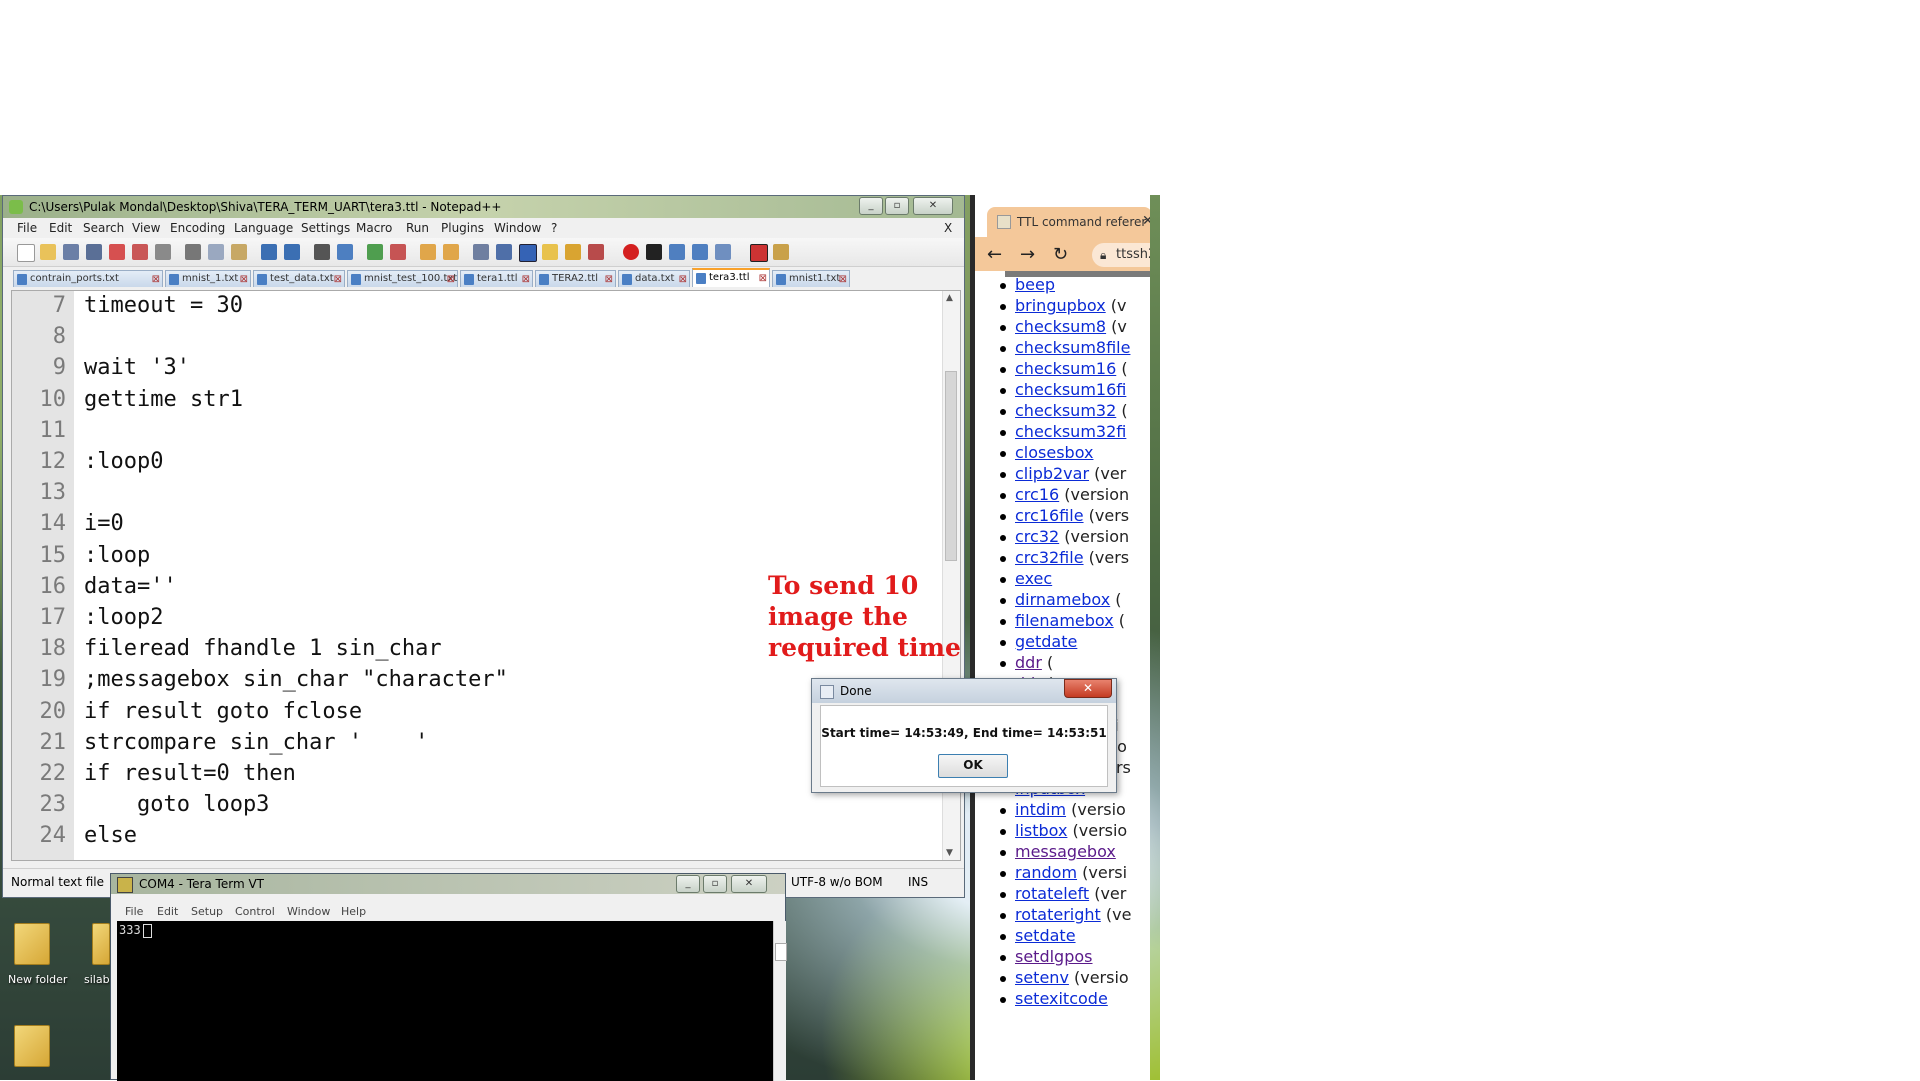  What do you see at coordinates (1046, 641) in the screenshot?
I see `command-link: getdate` at bounding box center [1046, 641].